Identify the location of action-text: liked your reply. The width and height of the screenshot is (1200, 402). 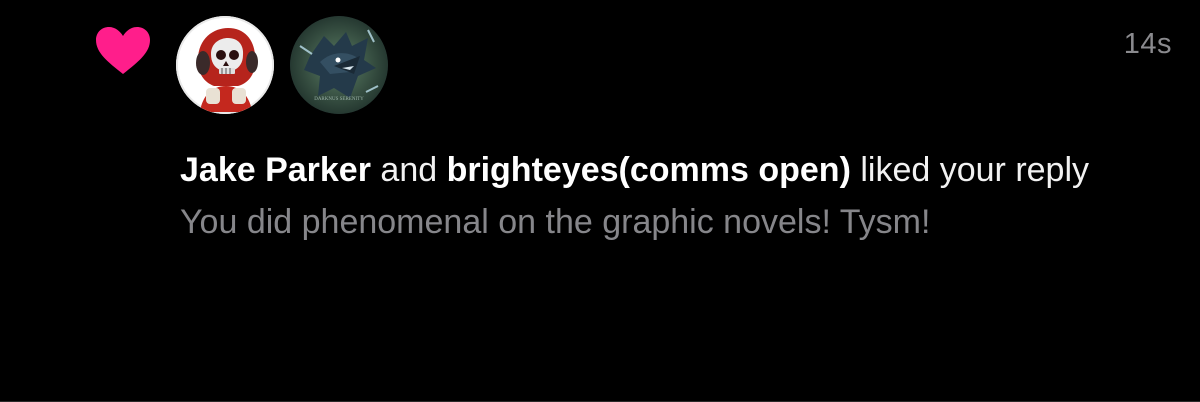
(975, 170).